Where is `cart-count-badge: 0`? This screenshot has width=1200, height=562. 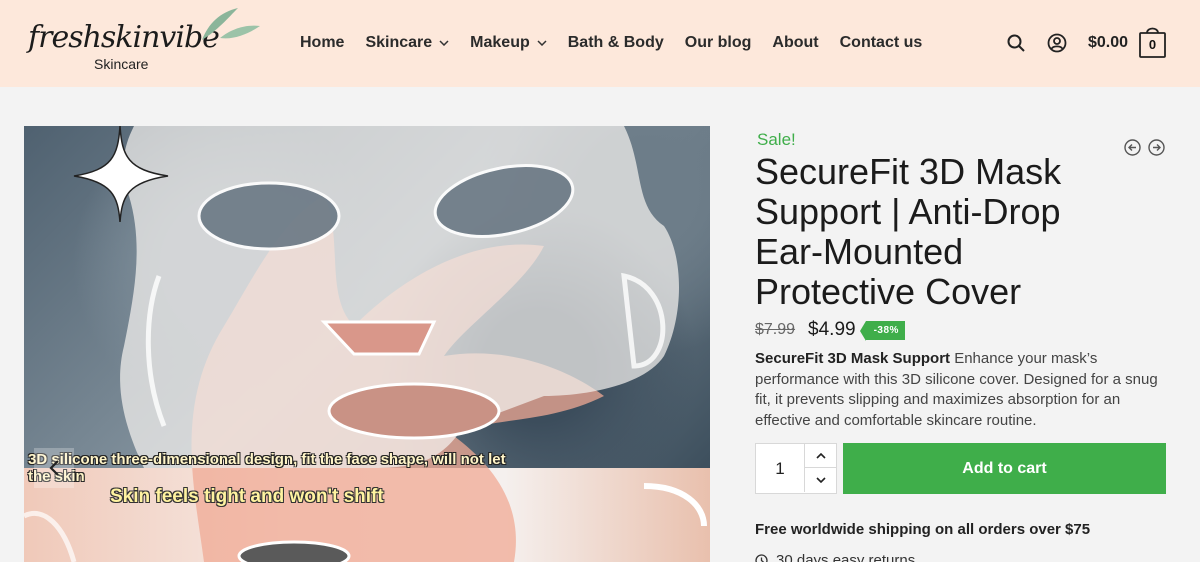 cart-count-badge: 0 is located at coordinates (1152, 44).